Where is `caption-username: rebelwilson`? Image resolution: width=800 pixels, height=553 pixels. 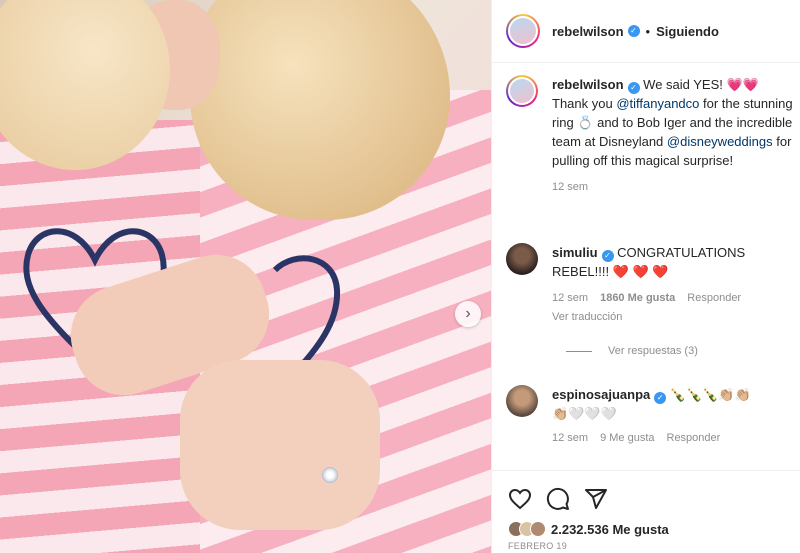
caption-username: rebelwilson is located at coordinates (588, 84).